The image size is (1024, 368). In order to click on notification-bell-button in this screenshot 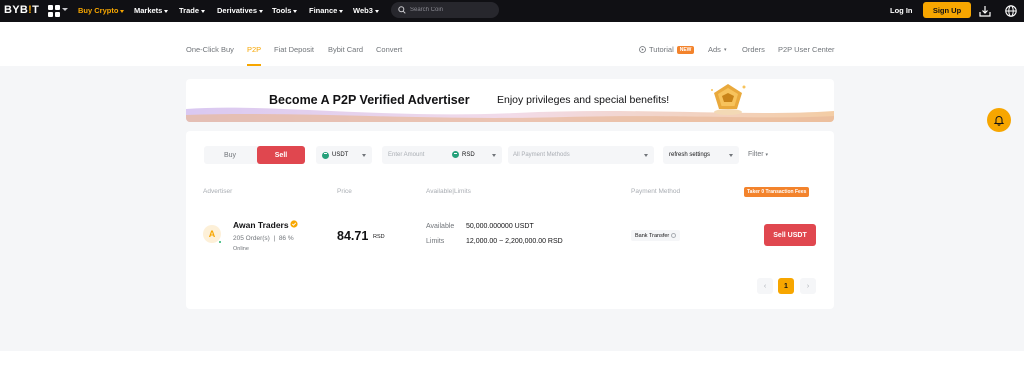, I will do `click(999, 120)`.